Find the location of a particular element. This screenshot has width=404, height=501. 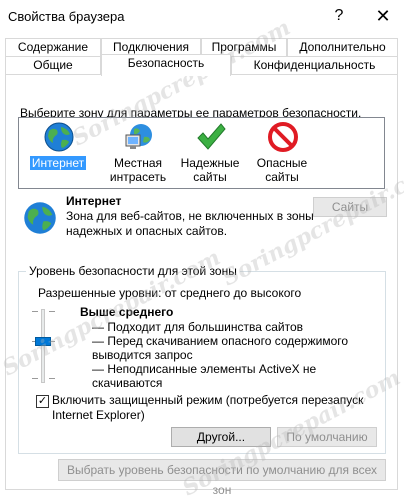

window-title: Свойства браузера is located at coordinates (66, 16).